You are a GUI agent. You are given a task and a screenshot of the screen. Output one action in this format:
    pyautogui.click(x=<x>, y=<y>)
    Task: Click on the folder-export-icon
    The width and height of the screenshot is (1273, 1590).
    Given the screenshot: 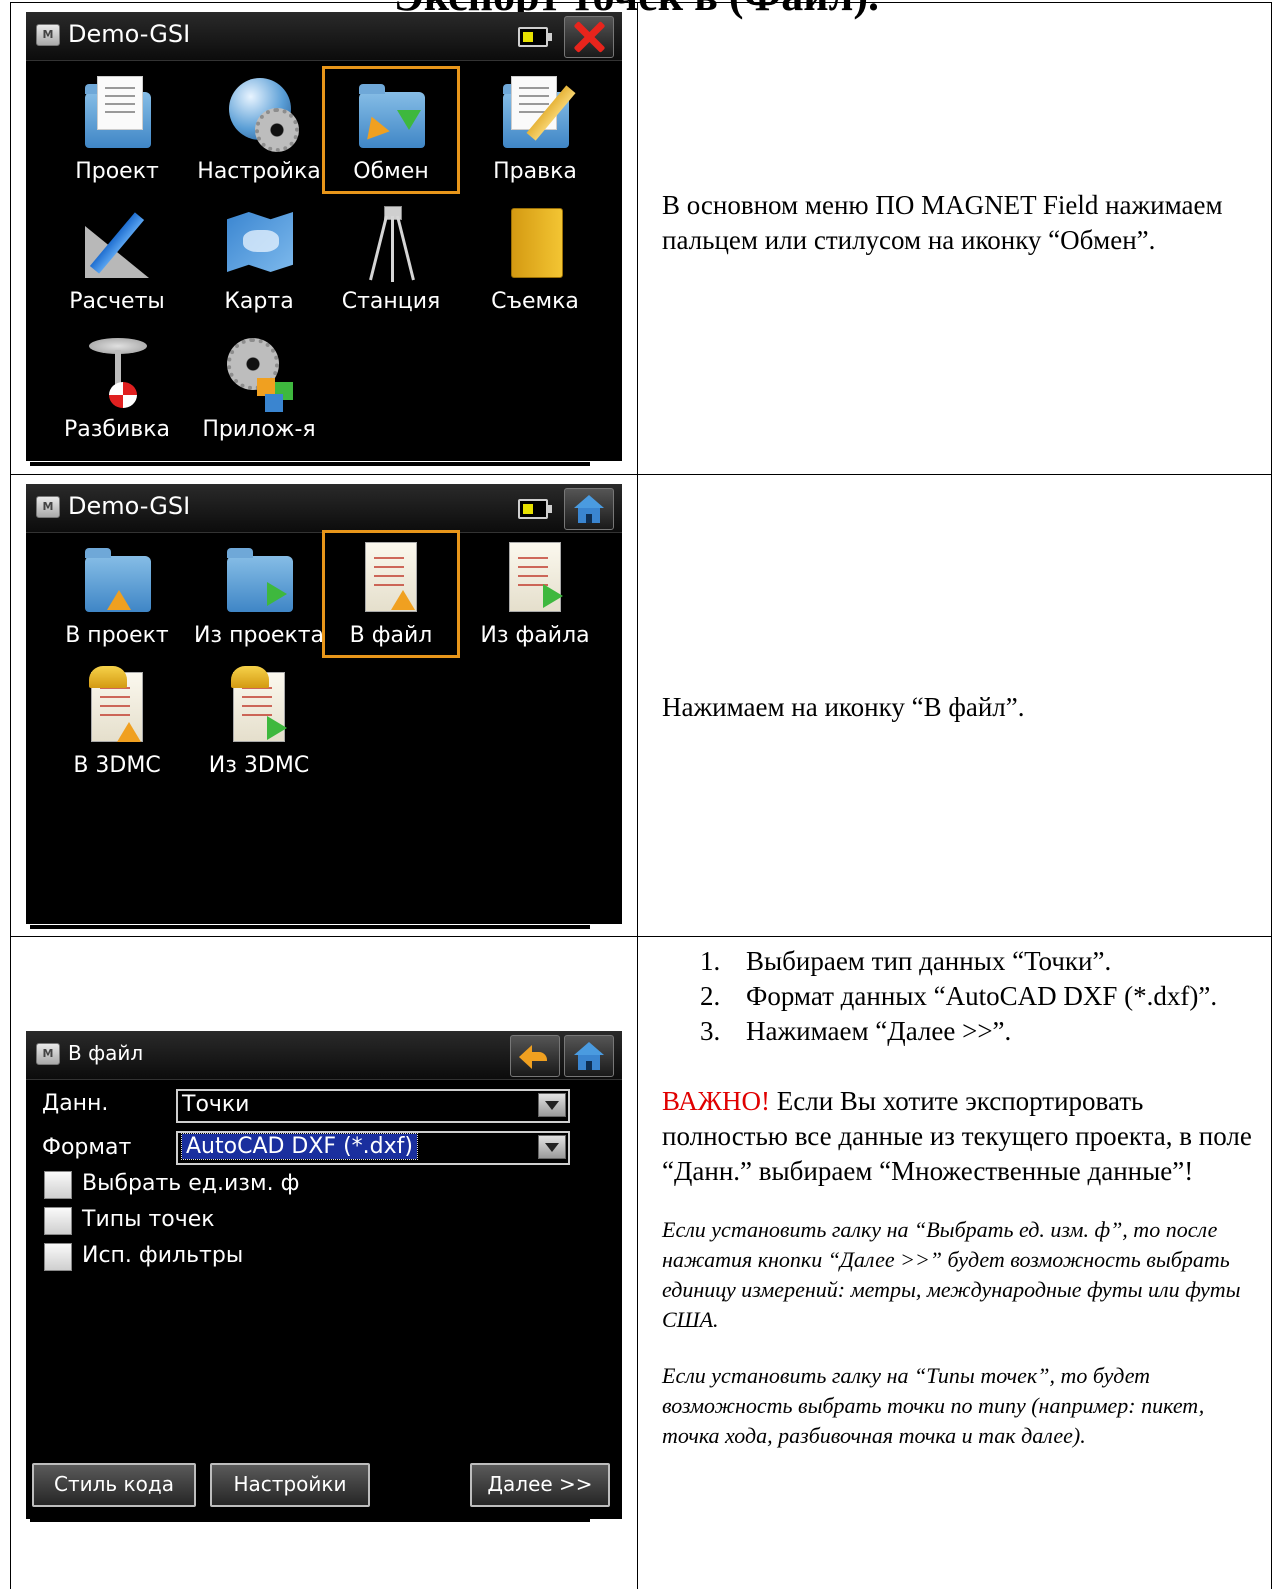 What is the action you would take?
    pyautogui.click(x=260, y=578)
    